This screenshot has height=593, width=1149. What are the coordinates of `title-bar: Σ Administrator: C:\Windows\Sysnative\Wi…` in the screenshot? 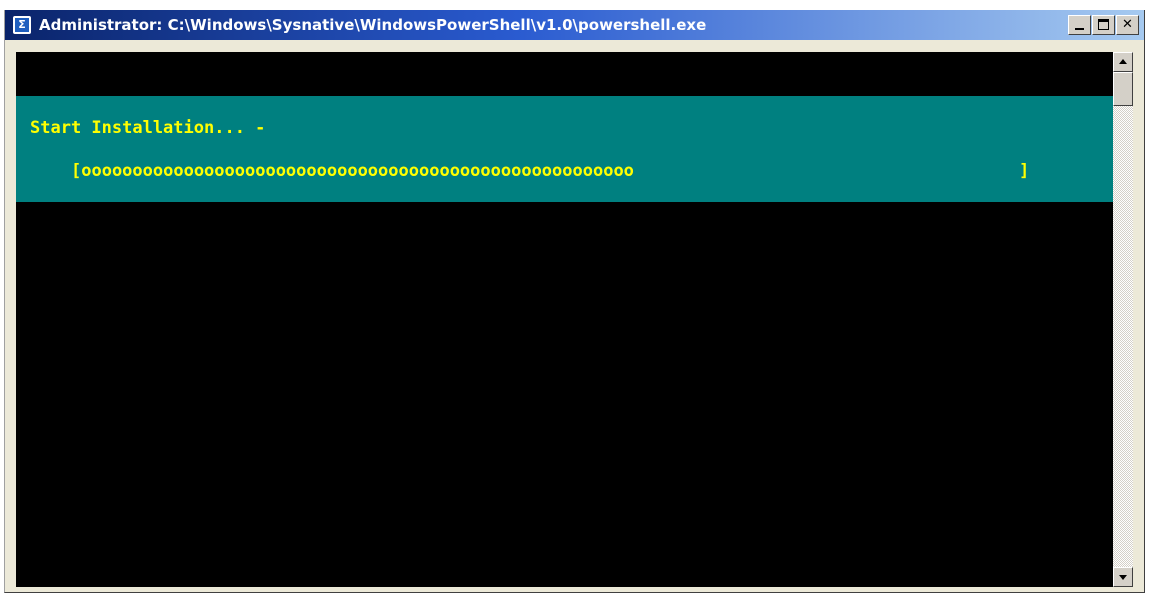 It's located at (574, 25).